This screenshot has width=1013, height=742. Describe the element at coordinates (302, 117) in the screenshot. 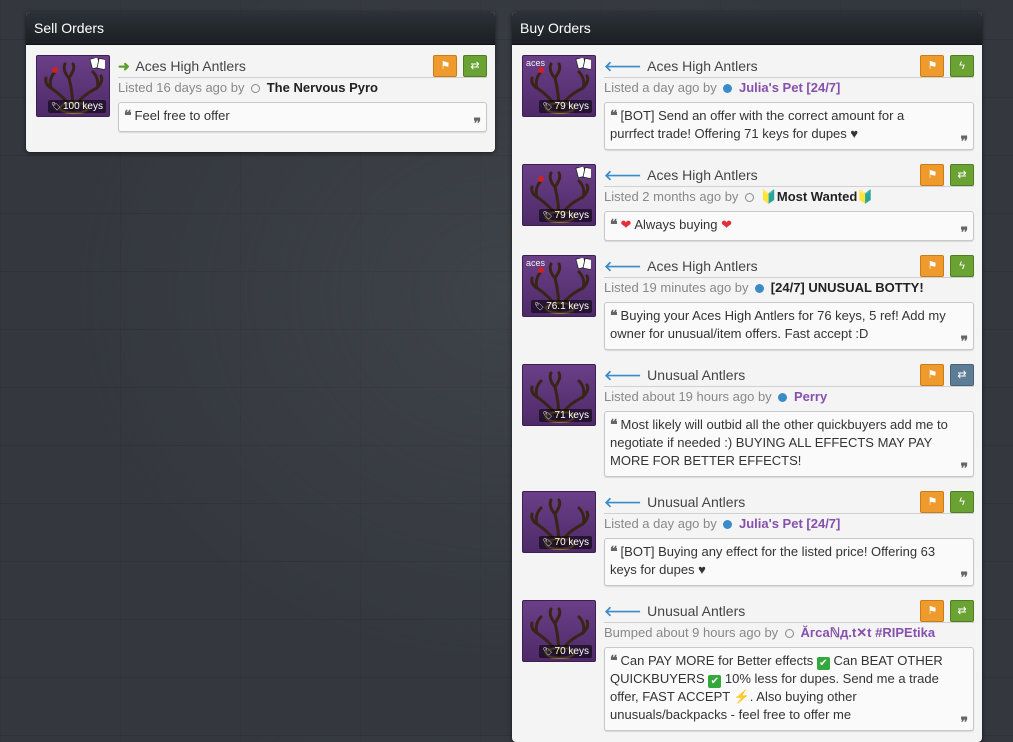

I see `listing-comment: ❝ Feel free to offer ❞` at that location.